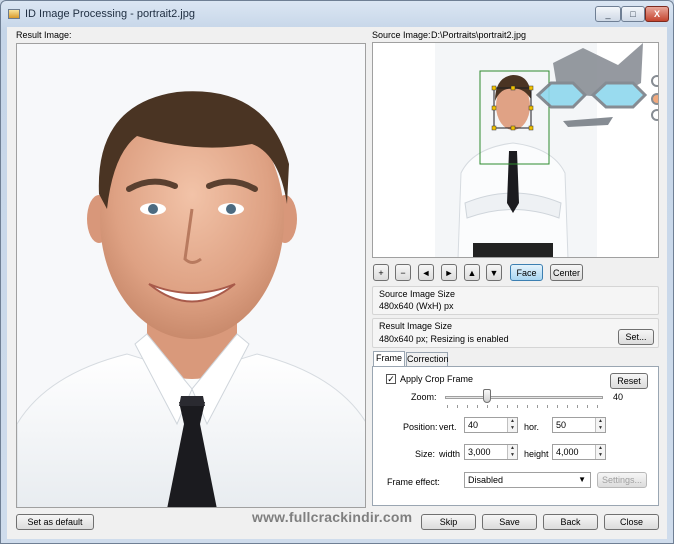 Image resolution: width=674 pixels, height=544 pixels. What do you see at coordinates (436, 379) in the screenshot?
I see `apply-crop-label: Apply Crop Frame` at bounding box center [436, 379].